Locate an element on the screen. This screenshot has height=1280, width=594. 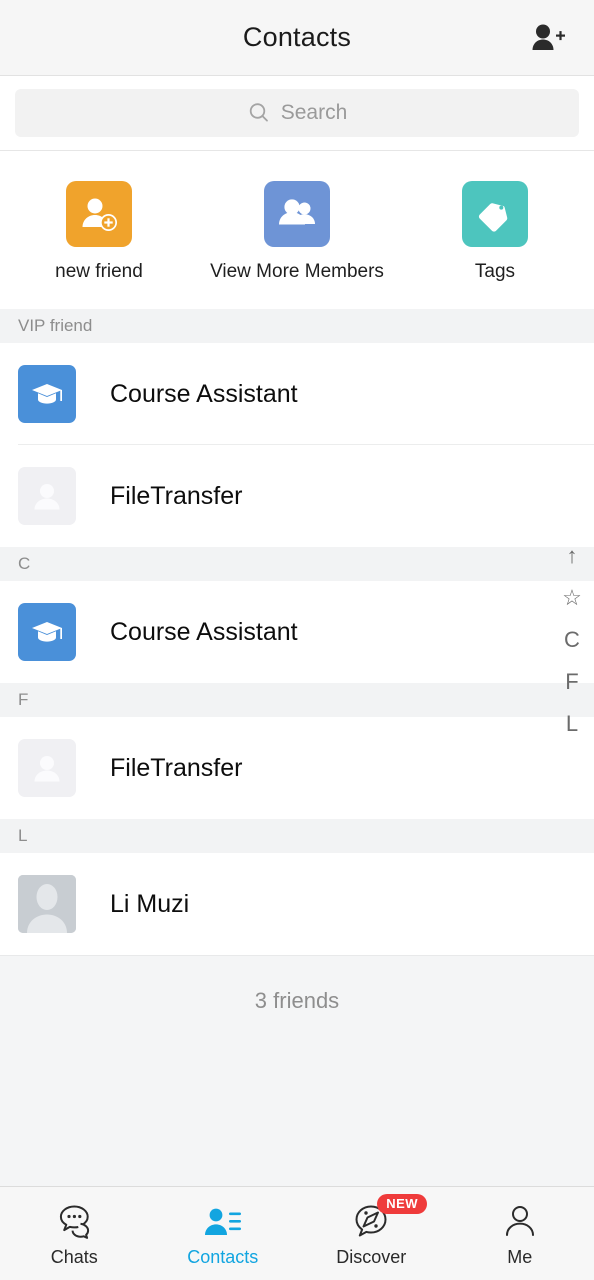
index-letter-l: L is located at coordinates (572, 724).